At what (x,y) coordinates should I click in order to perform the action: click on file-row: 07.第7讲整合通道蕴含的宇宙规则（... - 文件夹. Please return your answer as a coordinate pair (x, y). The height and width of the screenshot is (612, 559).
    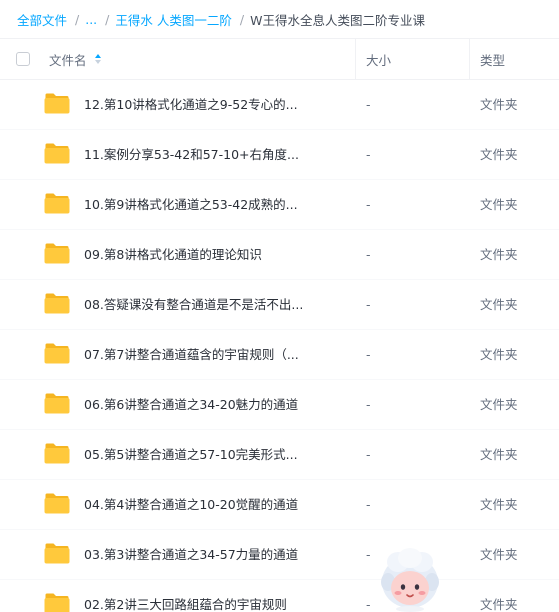
    Looking at the image, I should click on (279, 355).